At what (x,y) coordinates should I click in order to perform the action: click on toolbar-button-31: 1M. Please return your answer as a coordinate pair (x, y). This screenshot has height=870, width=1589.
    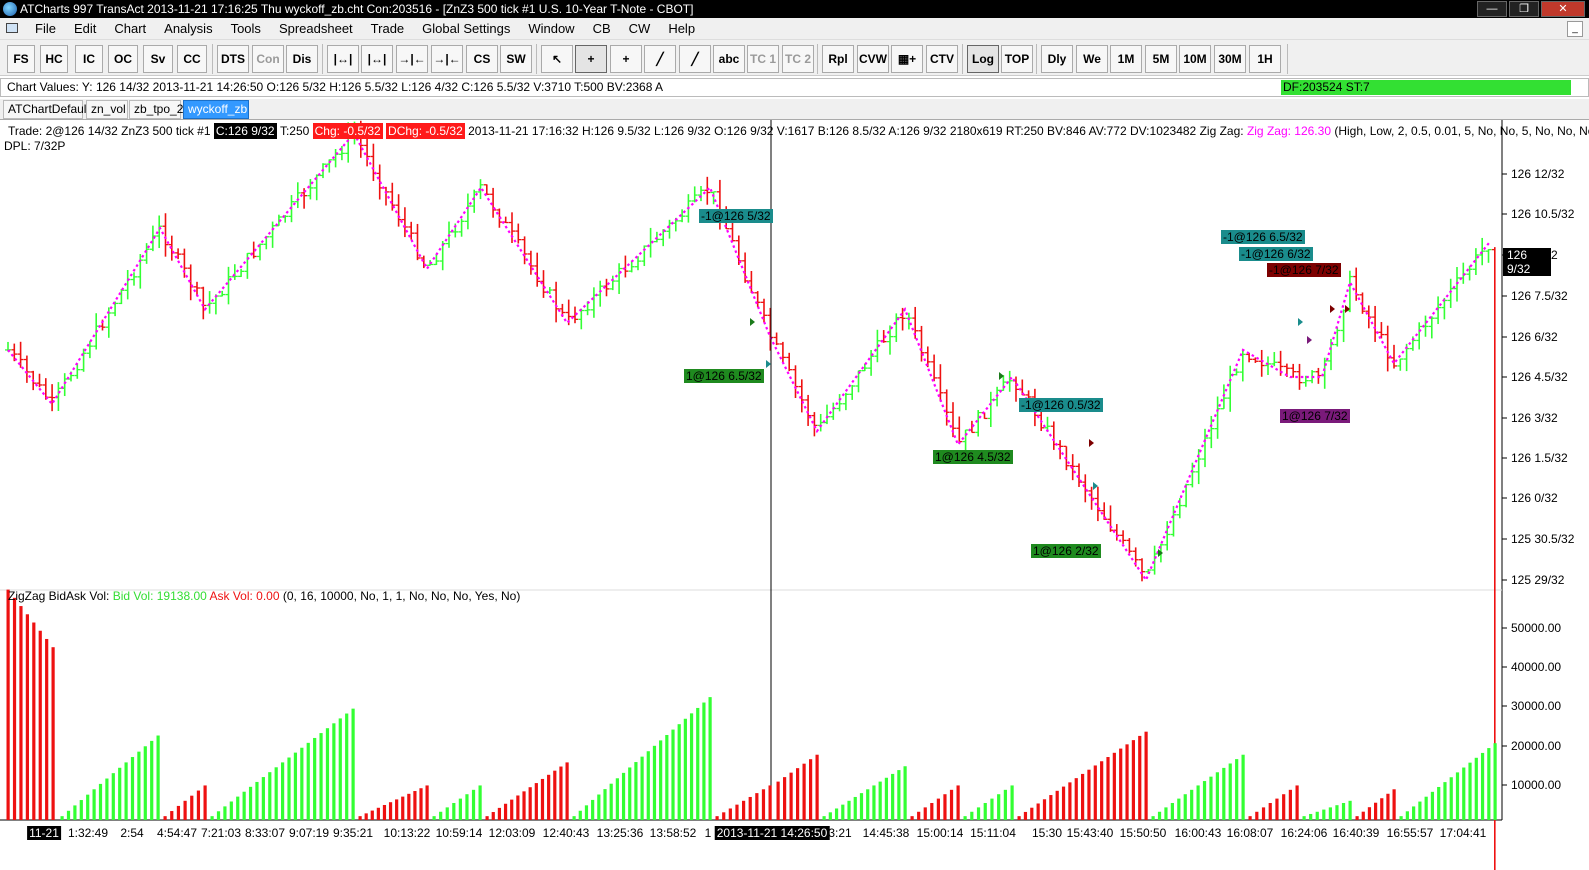
    Looking at the image, I should click on (1126, 59).